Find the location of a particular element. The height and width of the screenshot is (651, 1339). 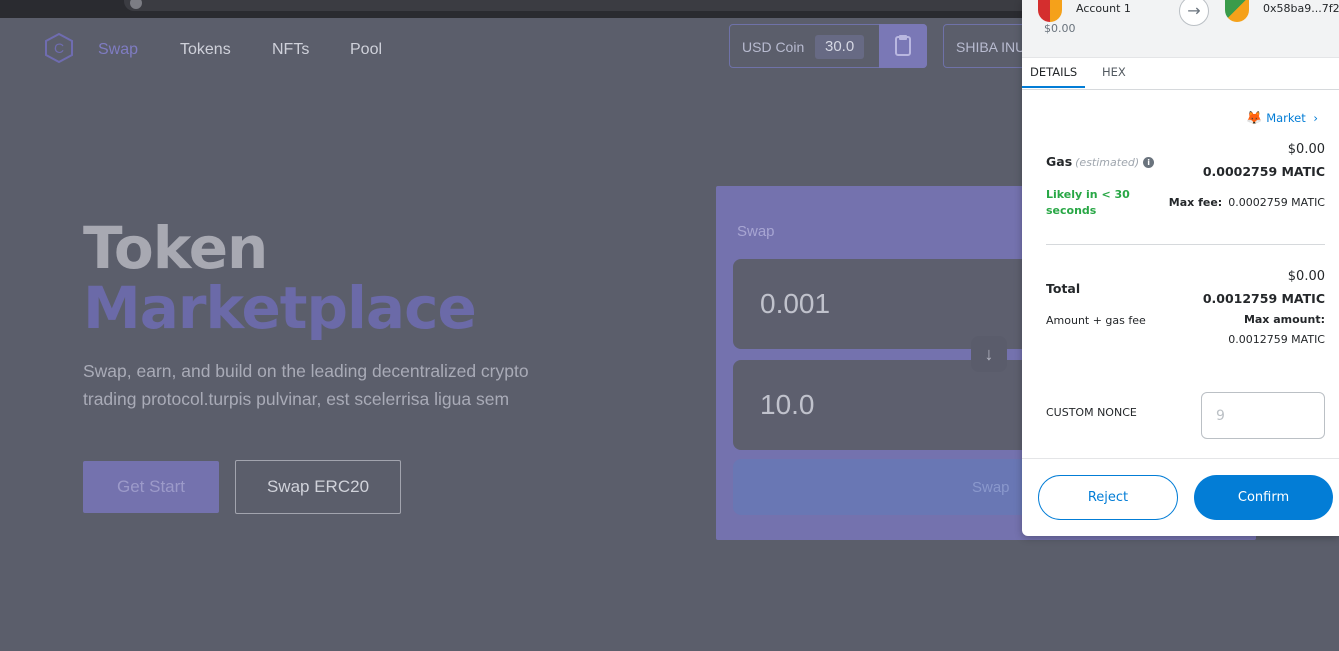

recipient-avatar-icon is located at coordinates (1237, 11).